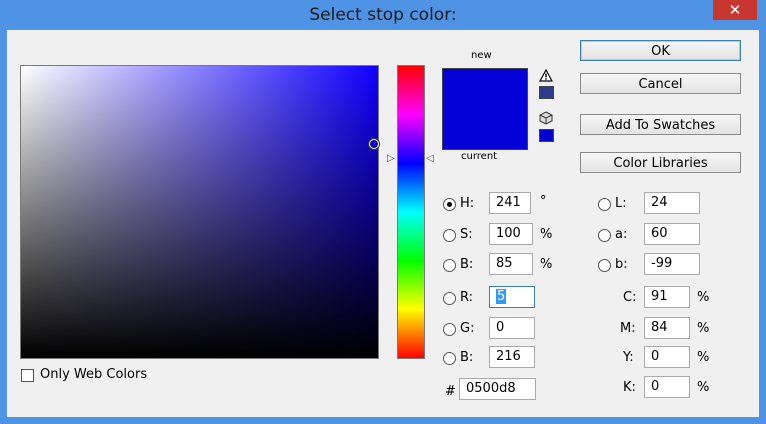  Describe the element at coordinates (667, 297) in the screenshot. I see `cyan-input: 91` at that location.